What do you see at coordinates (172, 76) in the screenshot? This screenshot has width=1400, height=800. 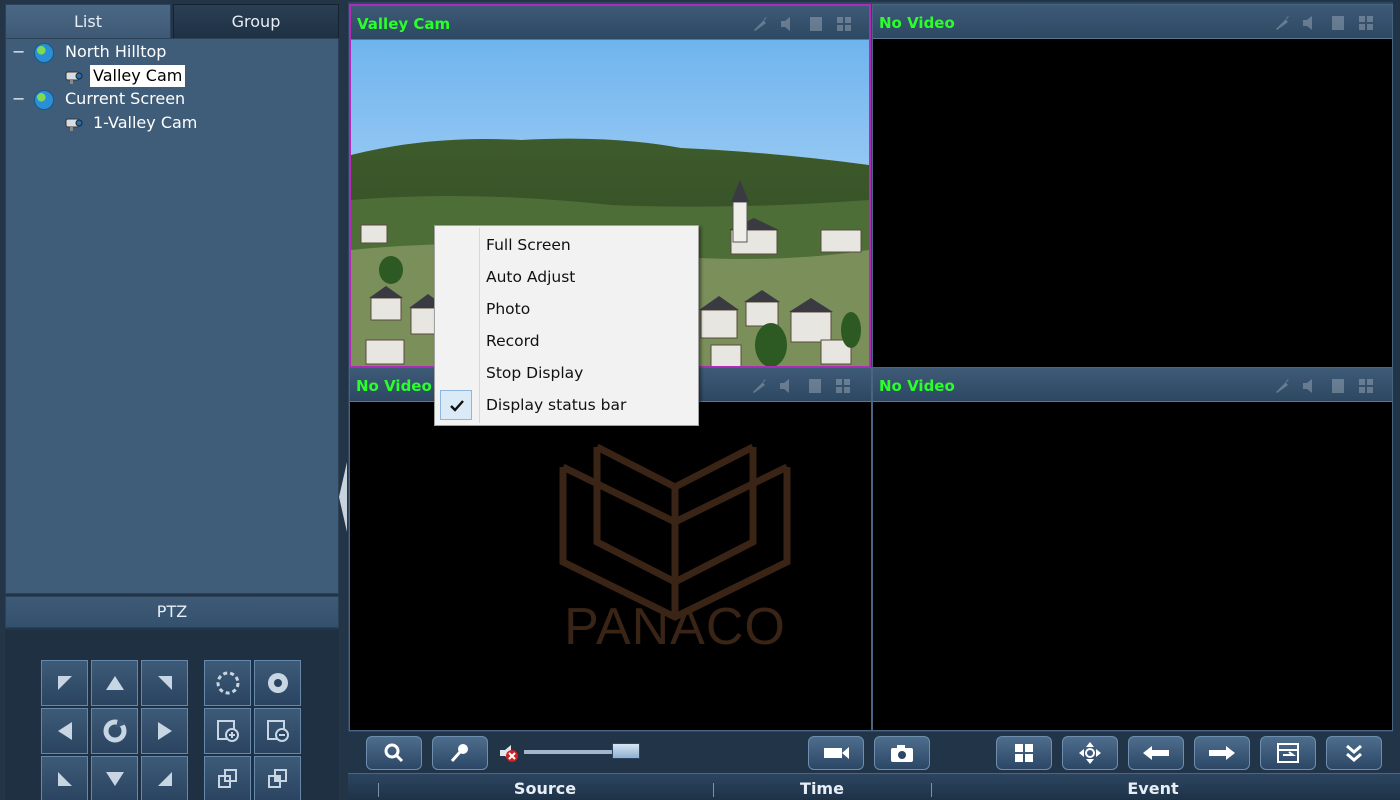 I see `tree-node-valley-cam: Valley Cam` at bounding box center [172, 76].